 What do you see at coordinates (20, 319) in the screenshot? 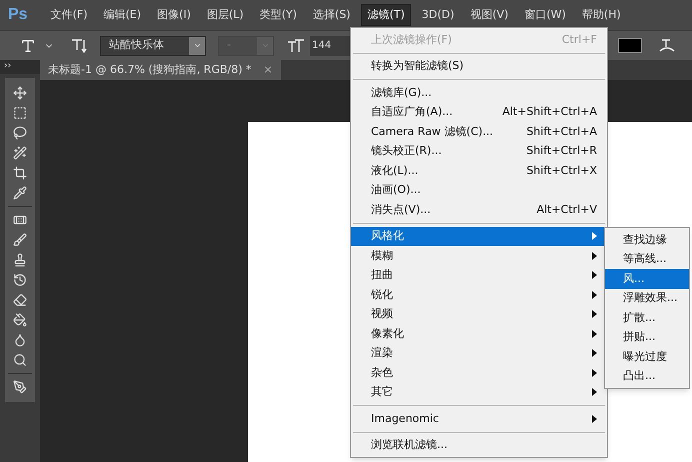
I see `paint-bucket-tool-icon` at bounding box center [20, 319].